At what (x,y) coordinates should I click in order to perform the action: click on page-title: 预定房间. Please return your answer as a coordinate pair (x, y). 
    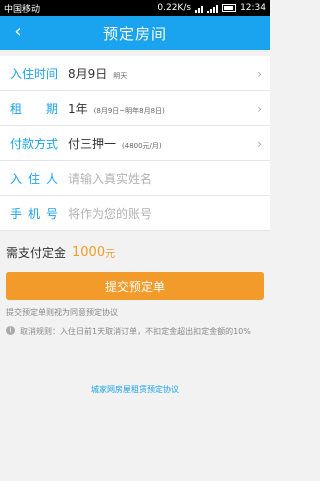
    Looking at the image, I should click on (134, 33).